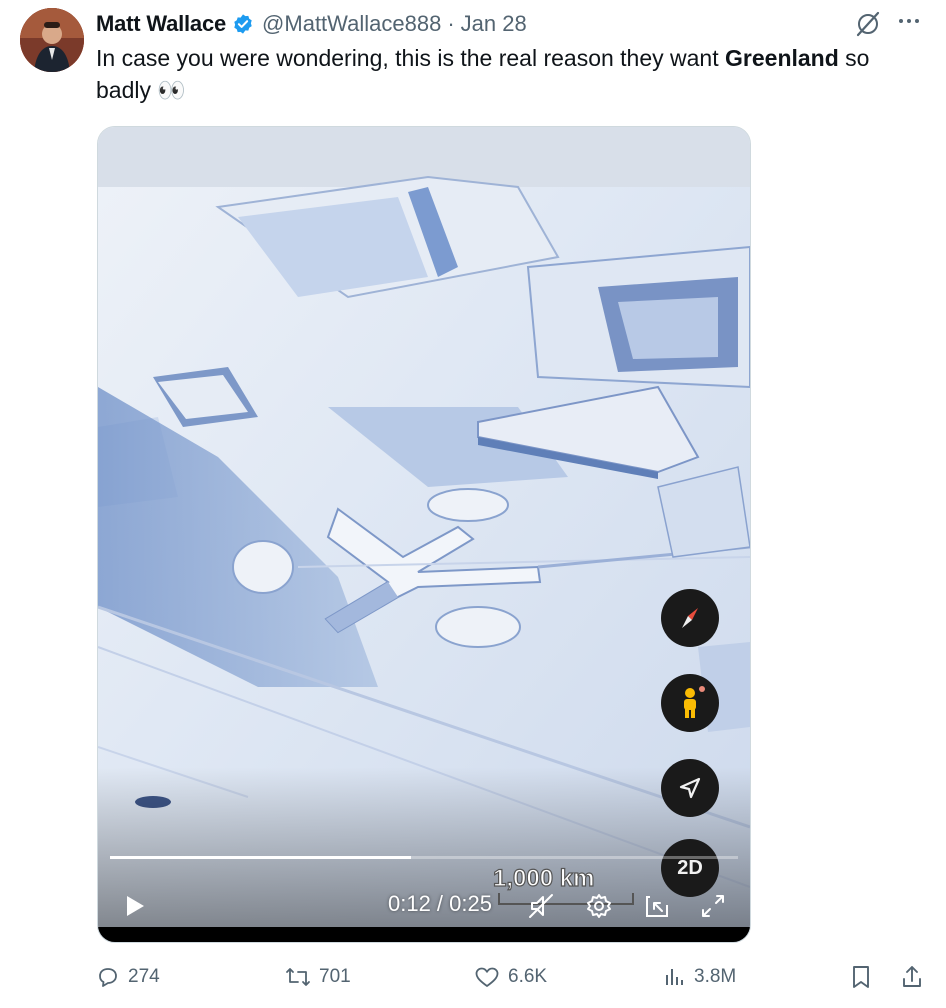 The width and height of the screenshot is (946, 1008). I want to click on compass-button, so click(690, 618).